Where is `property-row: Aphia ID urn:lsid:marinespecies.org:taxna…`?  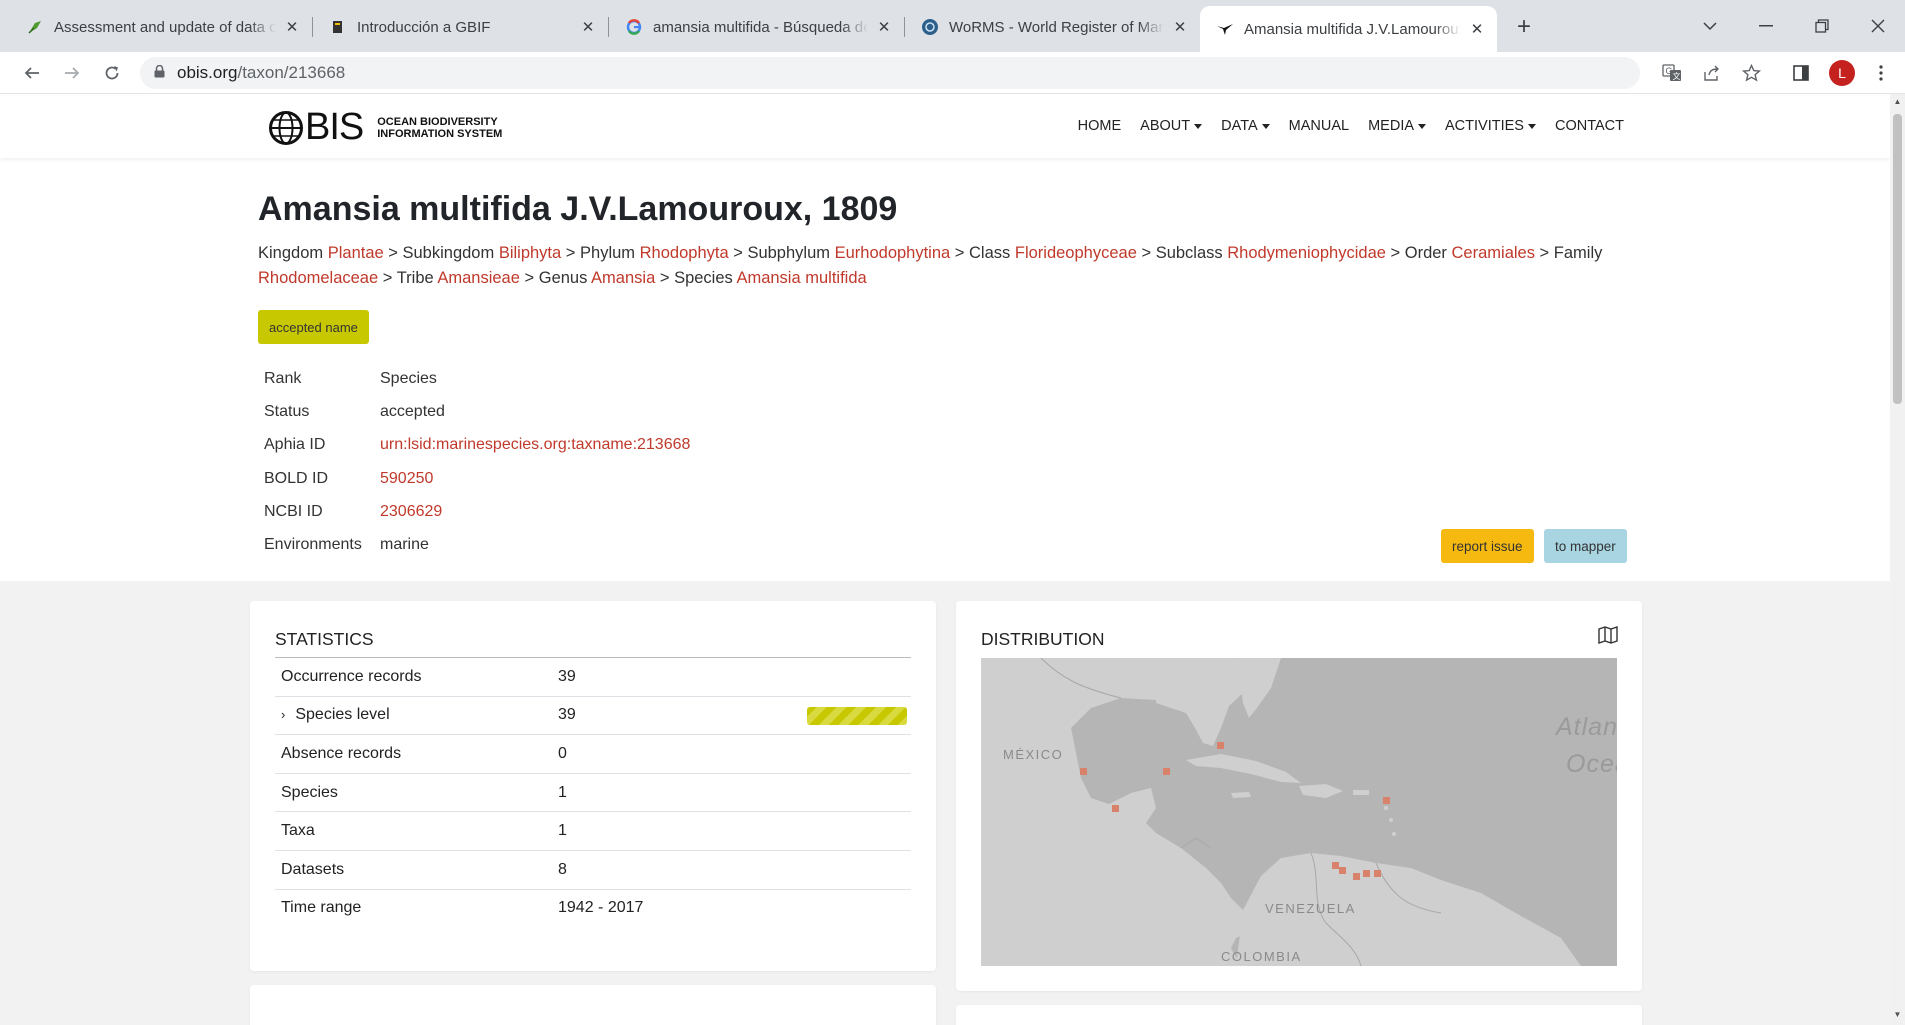
property-row: Aphia ID urn:lsid:marinespecies.org:taxna… is located at coordinates (474, 445).